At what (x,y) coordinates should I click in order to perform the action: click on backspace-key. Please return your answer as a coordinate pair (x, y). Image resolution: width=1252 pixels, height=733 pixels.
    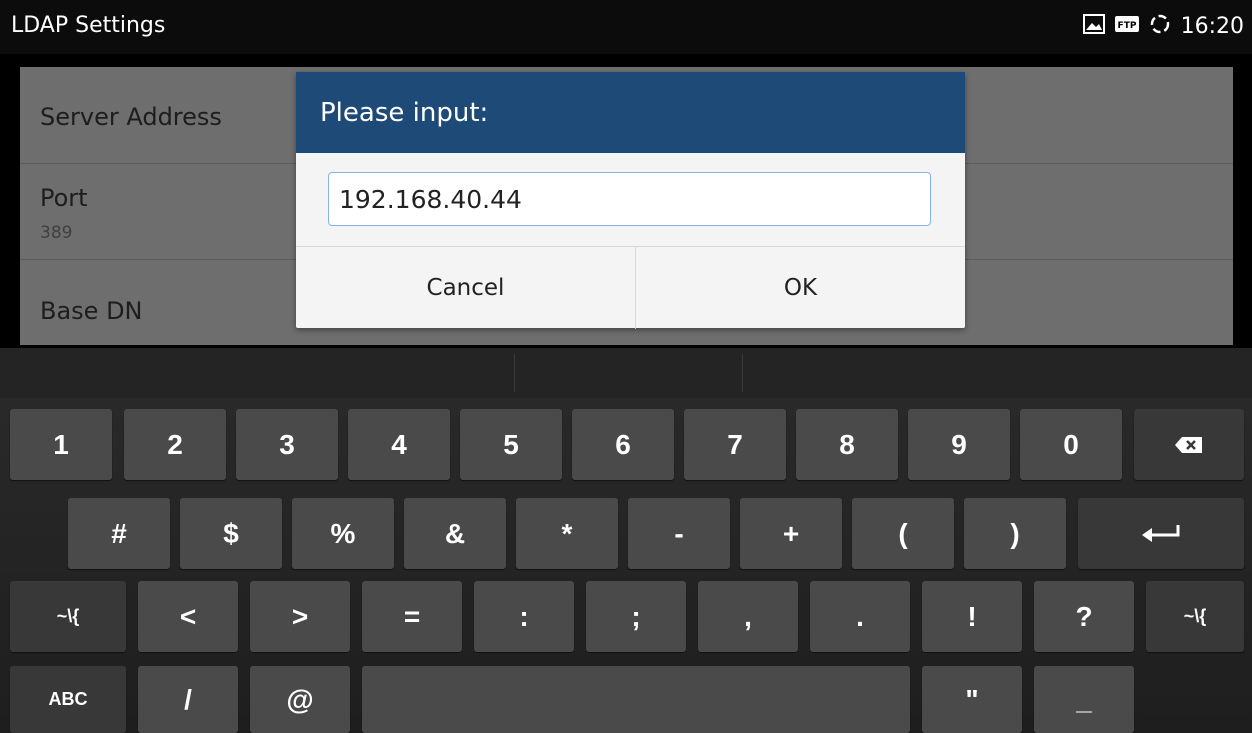
    Looking at the image, I should click on (1189, 444).